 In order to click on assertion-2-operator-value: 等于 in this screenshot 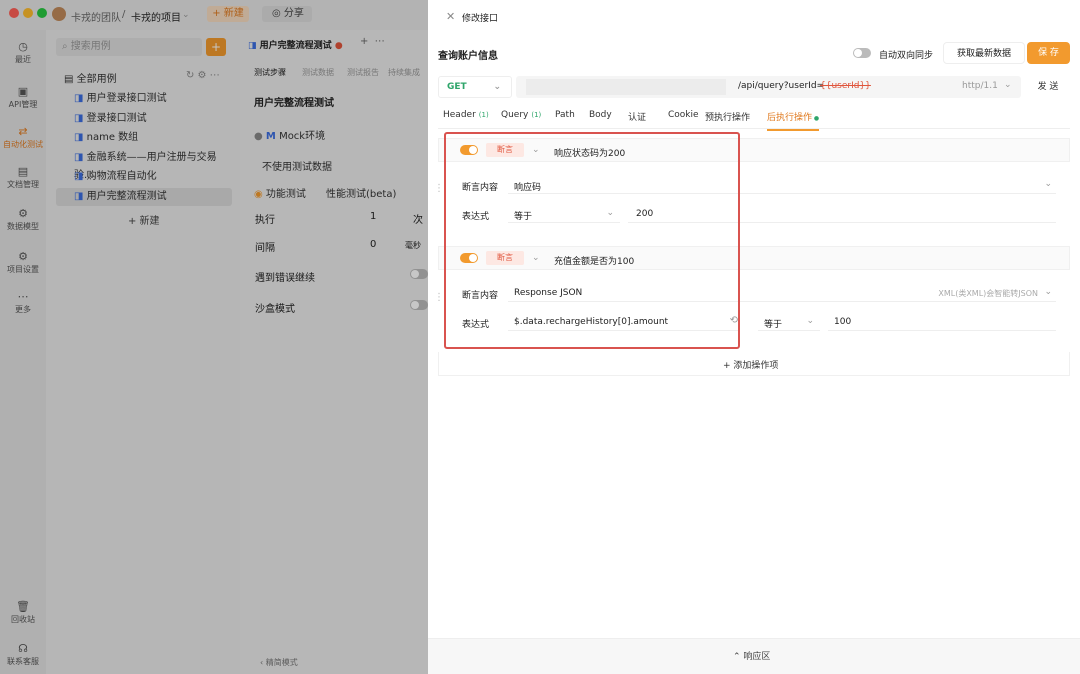, I will do `click(773, 325)`.